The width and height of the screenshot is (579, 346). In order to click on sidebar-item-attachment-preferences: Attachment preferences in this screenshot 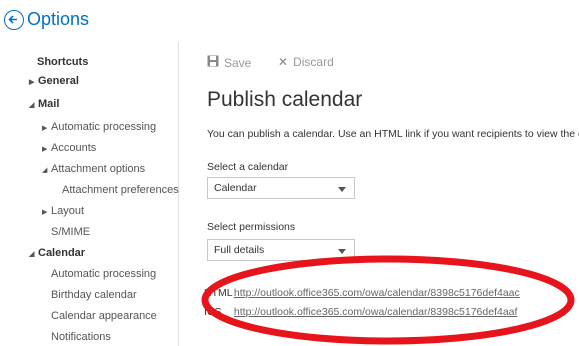, I will do `click(120, 190)`.